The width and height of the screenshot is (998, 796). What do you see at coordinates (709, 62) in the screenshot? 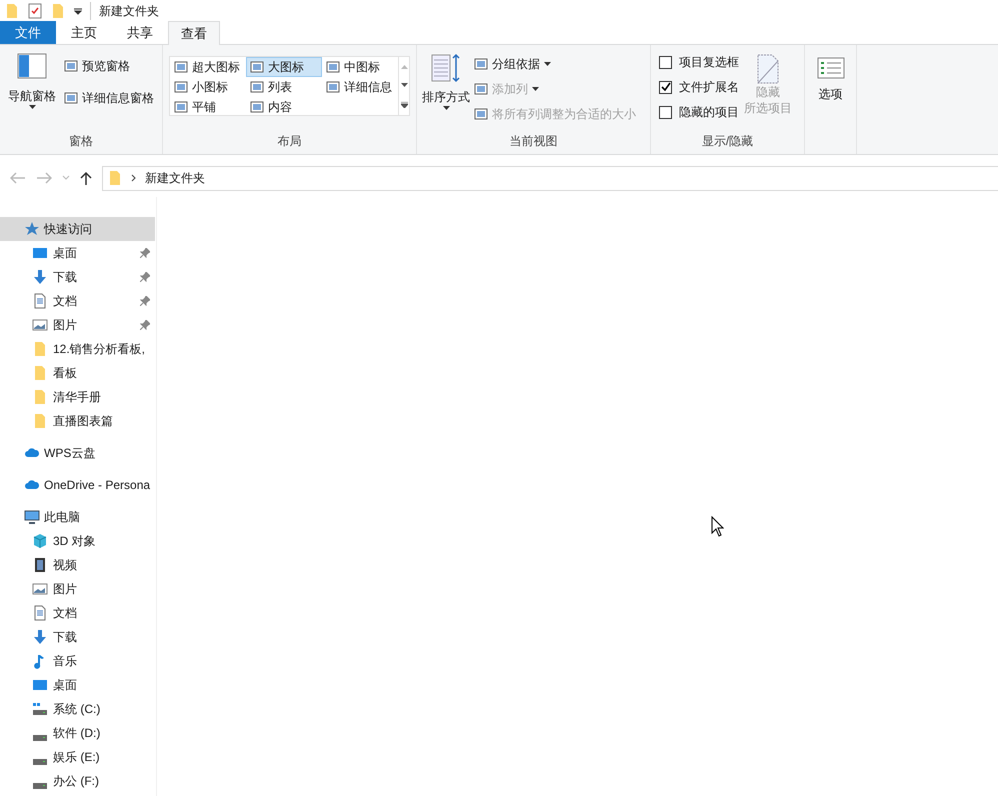
I see `checkbox-label: 项目复选框` at bounding box center [709, 62].